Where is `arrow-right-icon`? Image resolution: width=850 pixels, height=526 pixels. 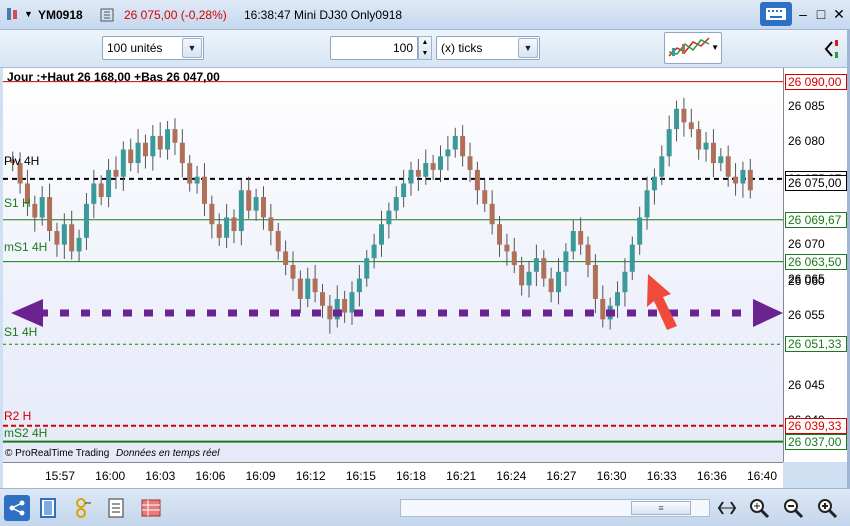
arrow-right-icon is located at coordinates (768, 313).